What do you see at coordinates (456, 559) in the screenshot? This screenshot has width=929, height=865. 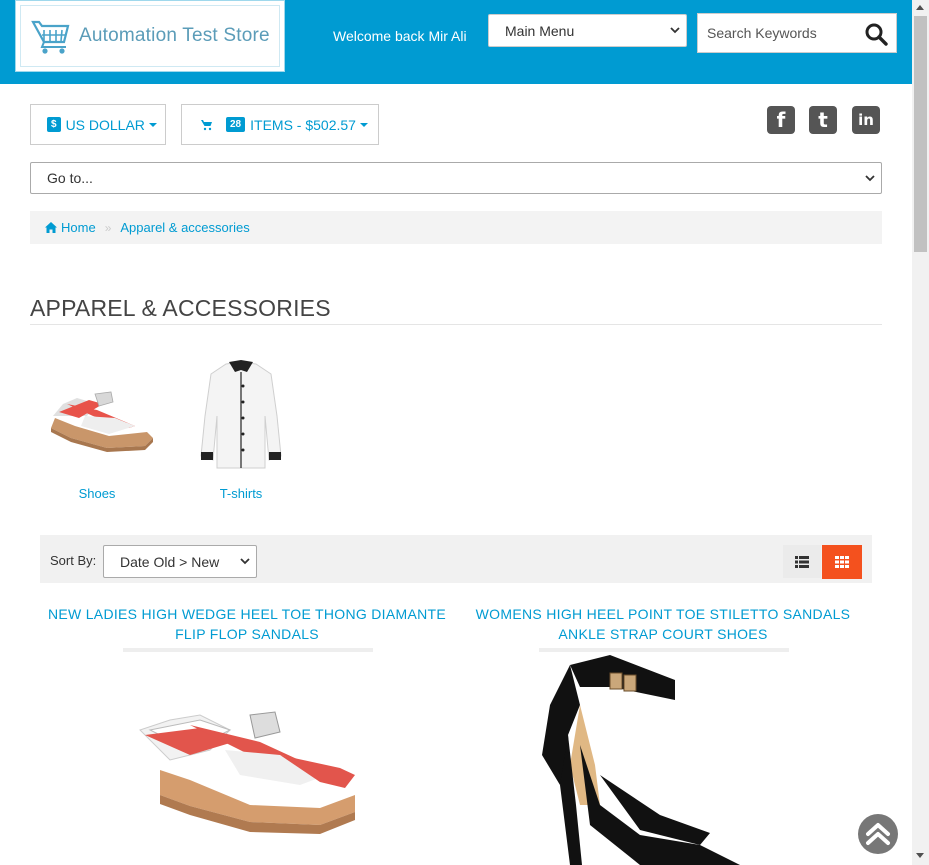 I see `sort-toolbar: Sort By: Date Old > New` at bounding box center [456, 559].